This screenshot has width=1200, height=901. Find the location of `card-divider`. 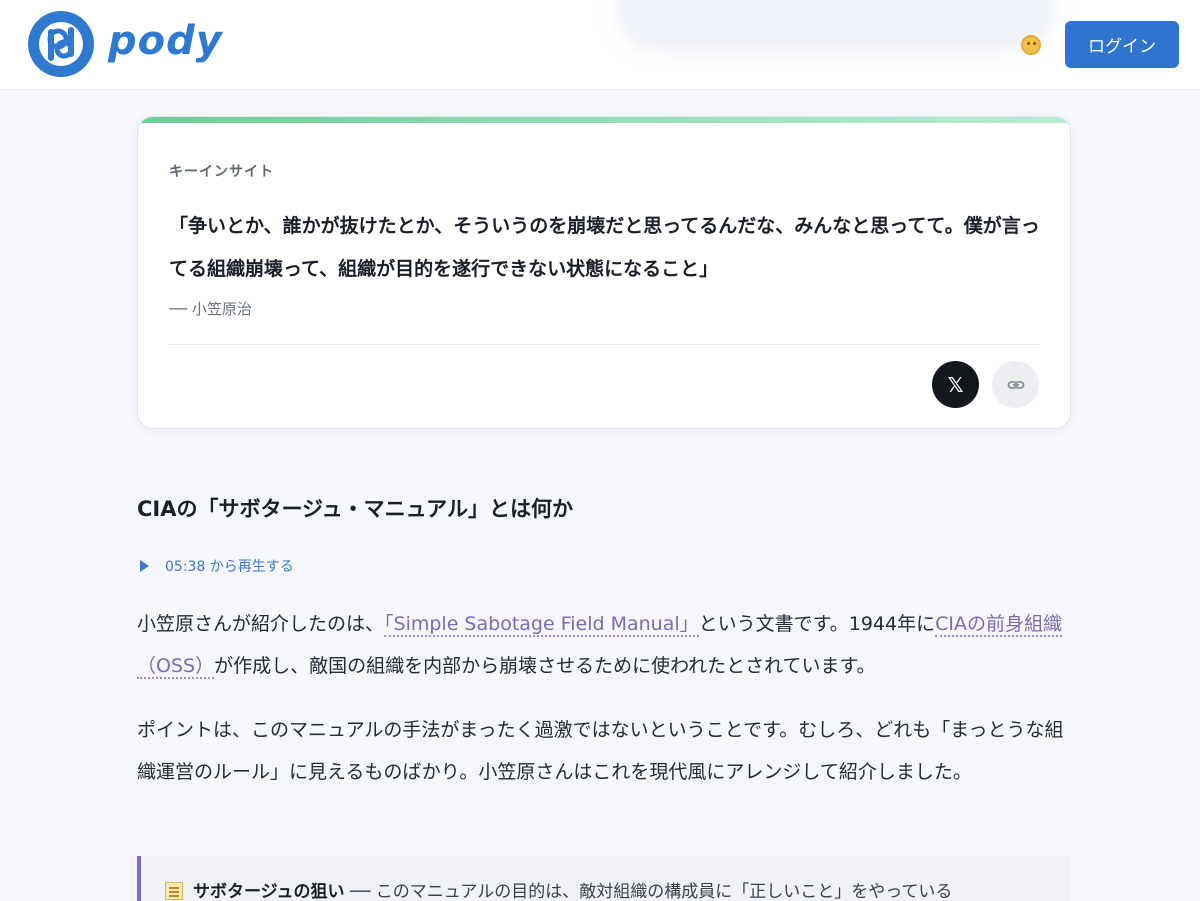

card-divider is located at coordinates (604, 344).